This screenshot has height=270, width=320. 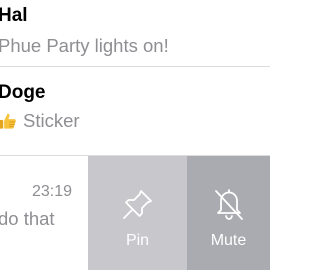 I want to click on thumbs-up-emoji-icon, so click(x=8, y=121).